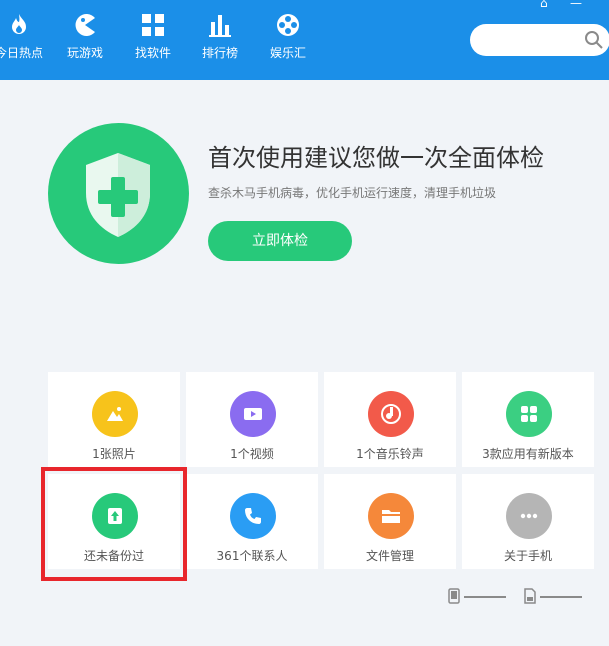 This screenshot has width=609, height=646. I want to click on start-check-button: 立即体检, so click(280, 241).